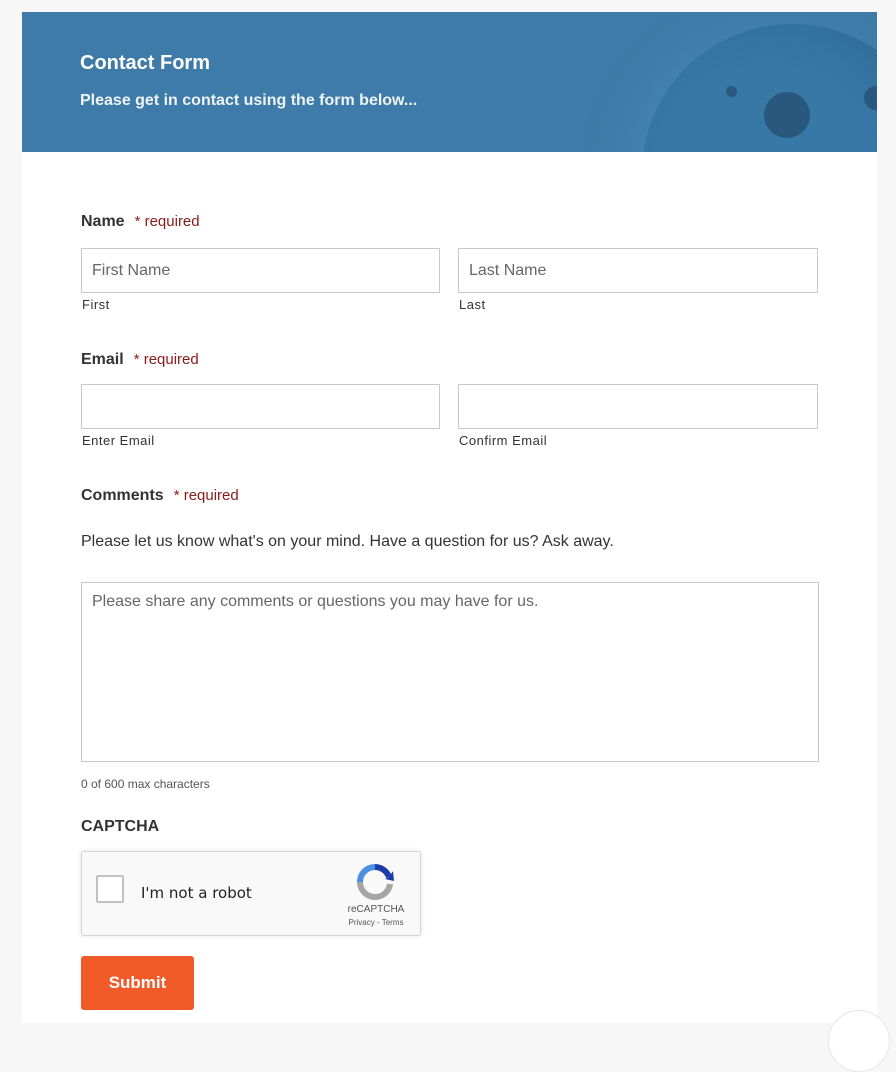 This screenshot has height=1072, width=896. What do you see at coordinates (145, 63) in the screenshot?
I see `form-title: Contact Form` at bounding box center [145, 63].